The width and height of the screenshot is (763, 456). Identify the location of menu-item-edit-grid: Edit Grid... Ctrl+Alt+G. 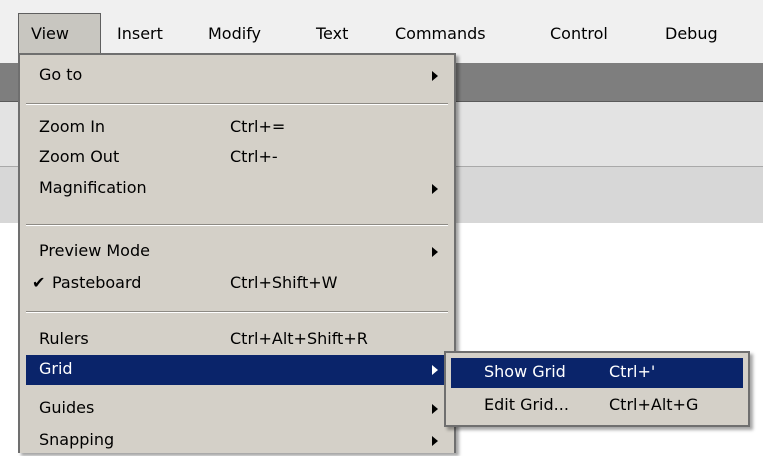
(597, 406).